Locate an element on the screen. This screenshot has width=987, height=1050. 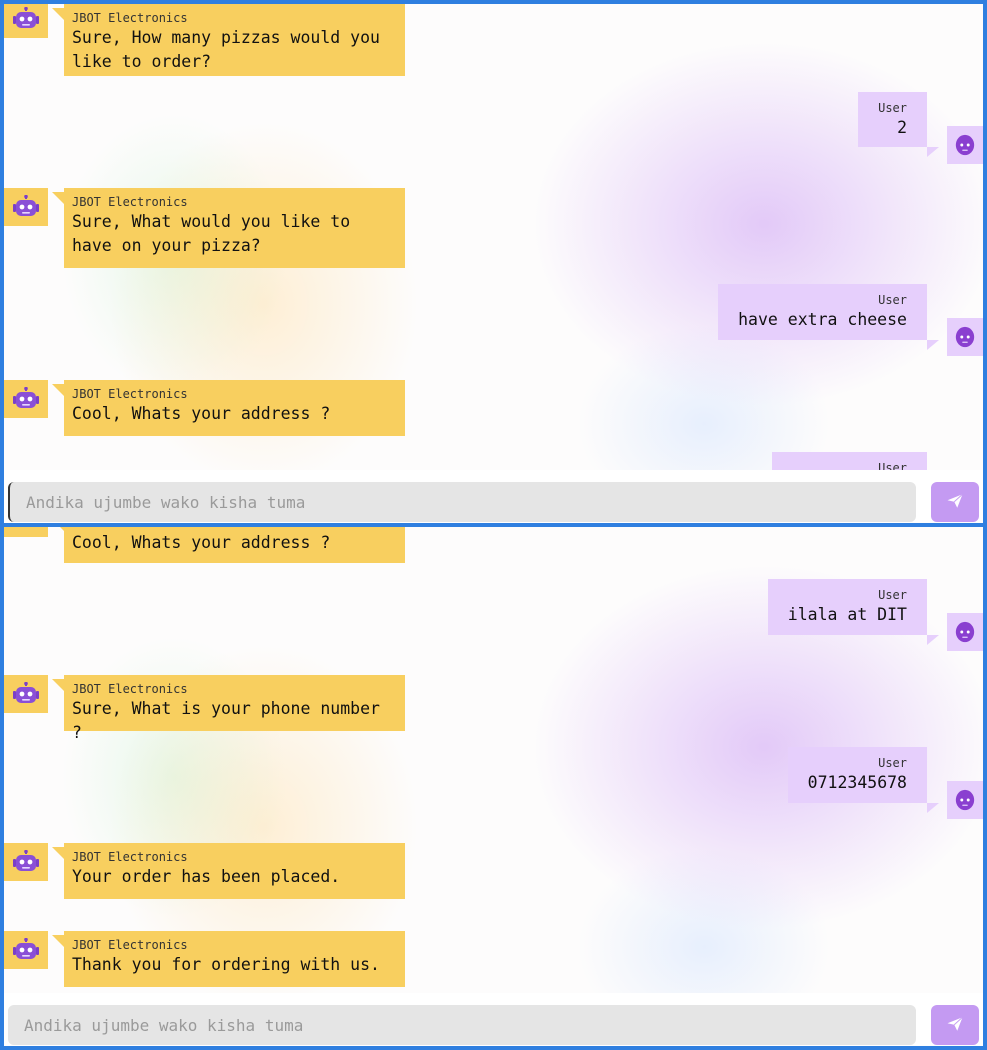
user-bubble: User ilala at DIT is located at coordinates (853, 612).